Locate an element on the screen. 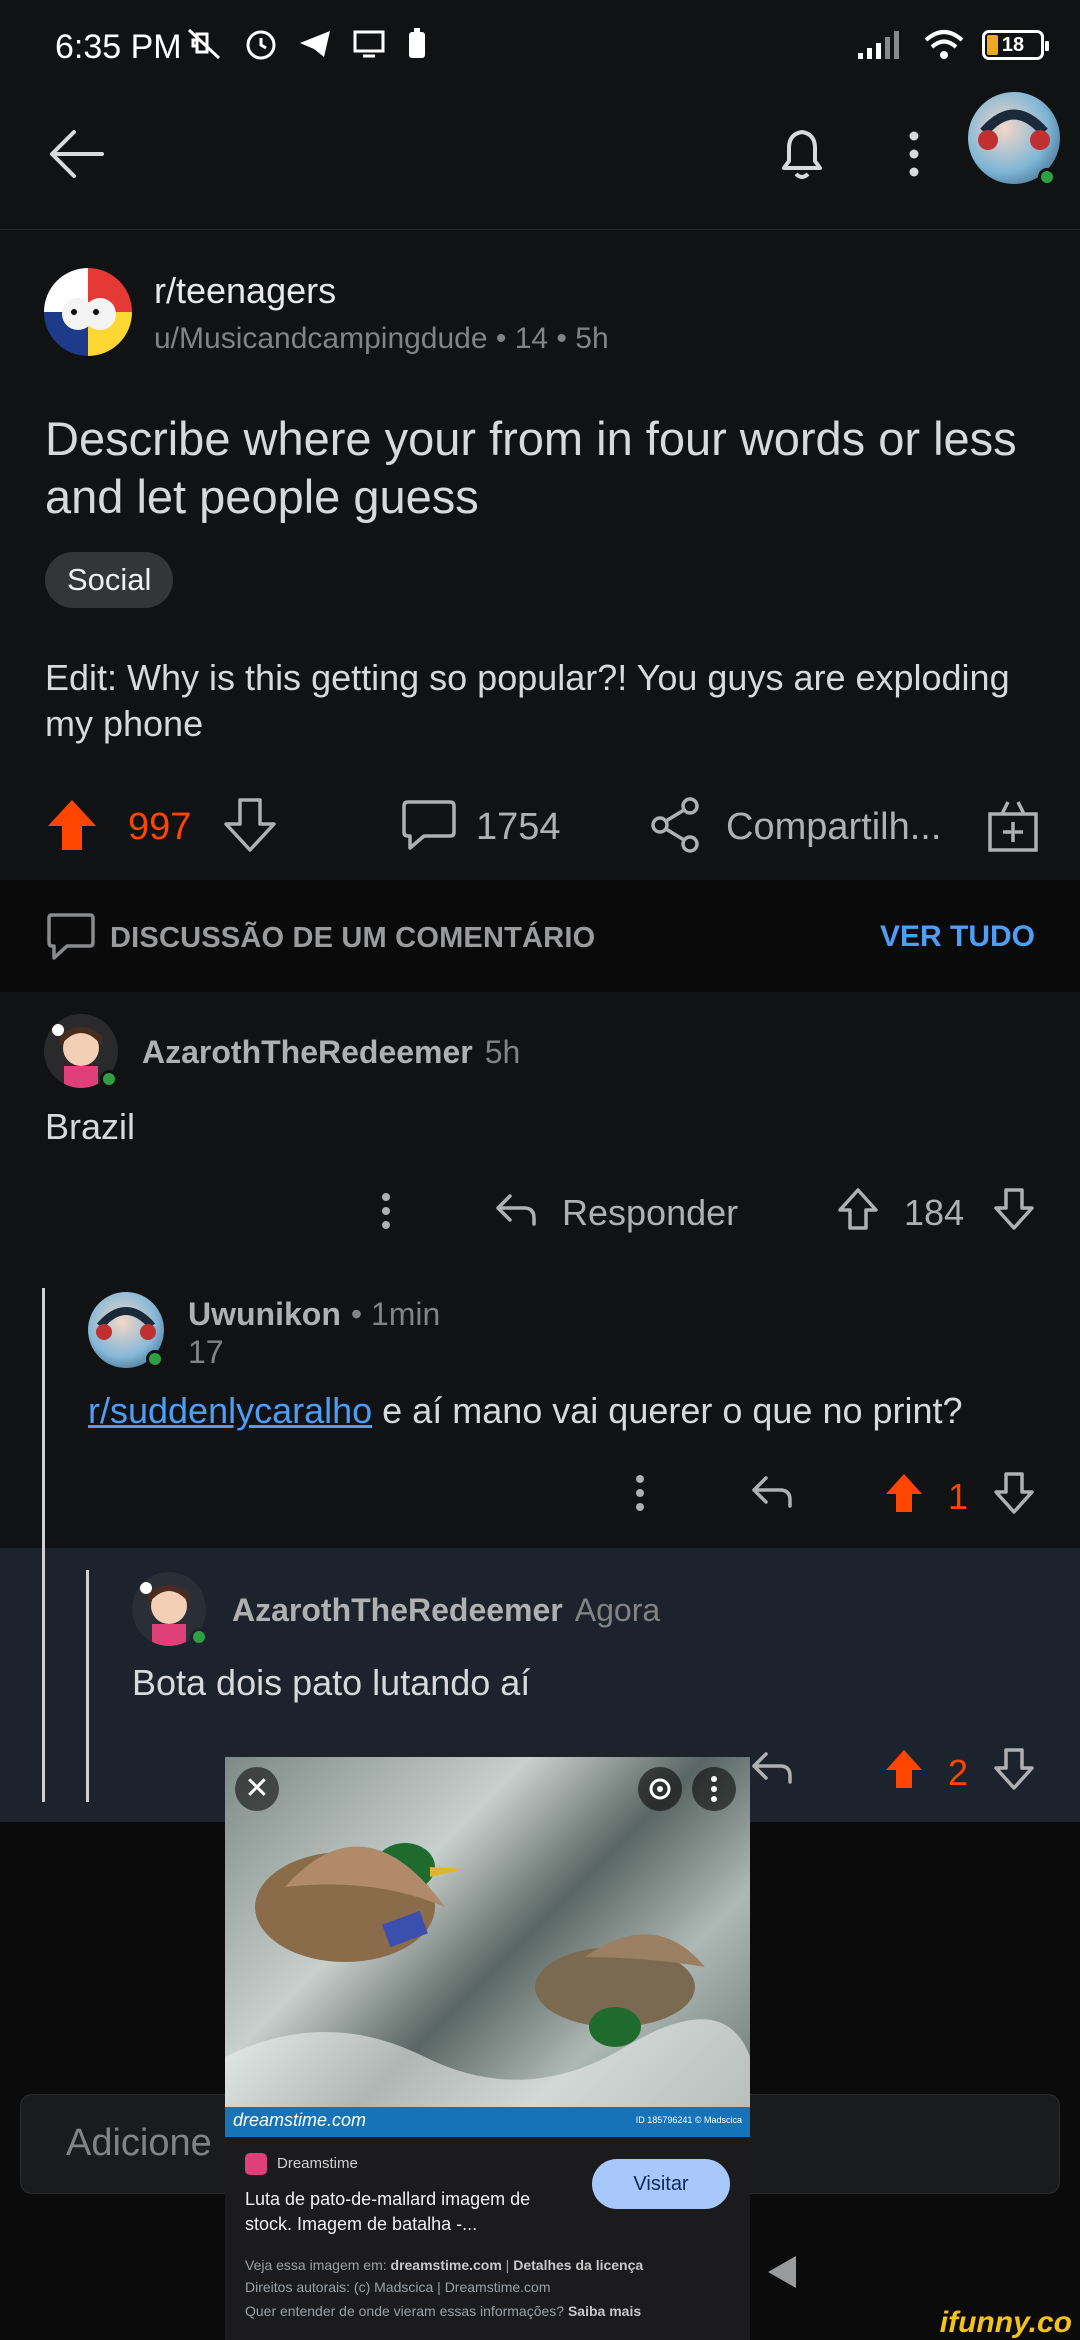 The height and width of the screenshot is (2340, 1080). share-icon is located at coordinates (675, 825).